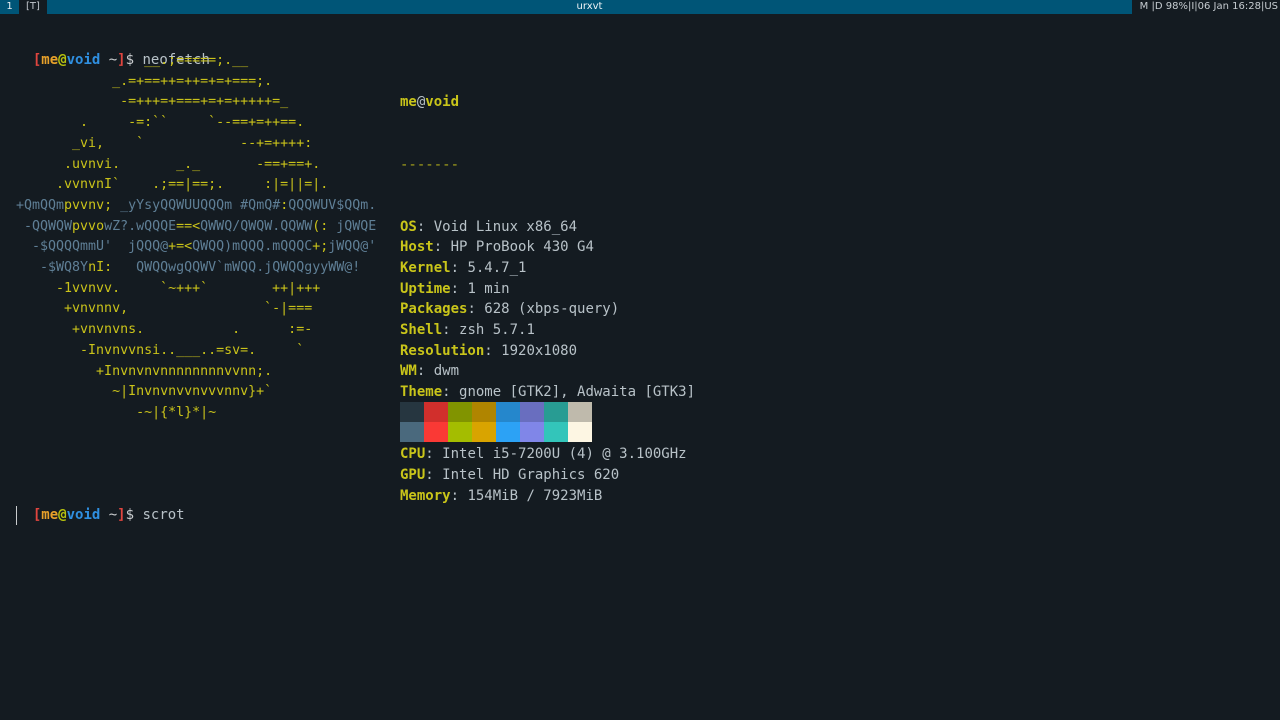  What do you see at coordinates (134, 515) in the screenshot?
I see `prompt-sign: $` at bounding box center [134, 515].